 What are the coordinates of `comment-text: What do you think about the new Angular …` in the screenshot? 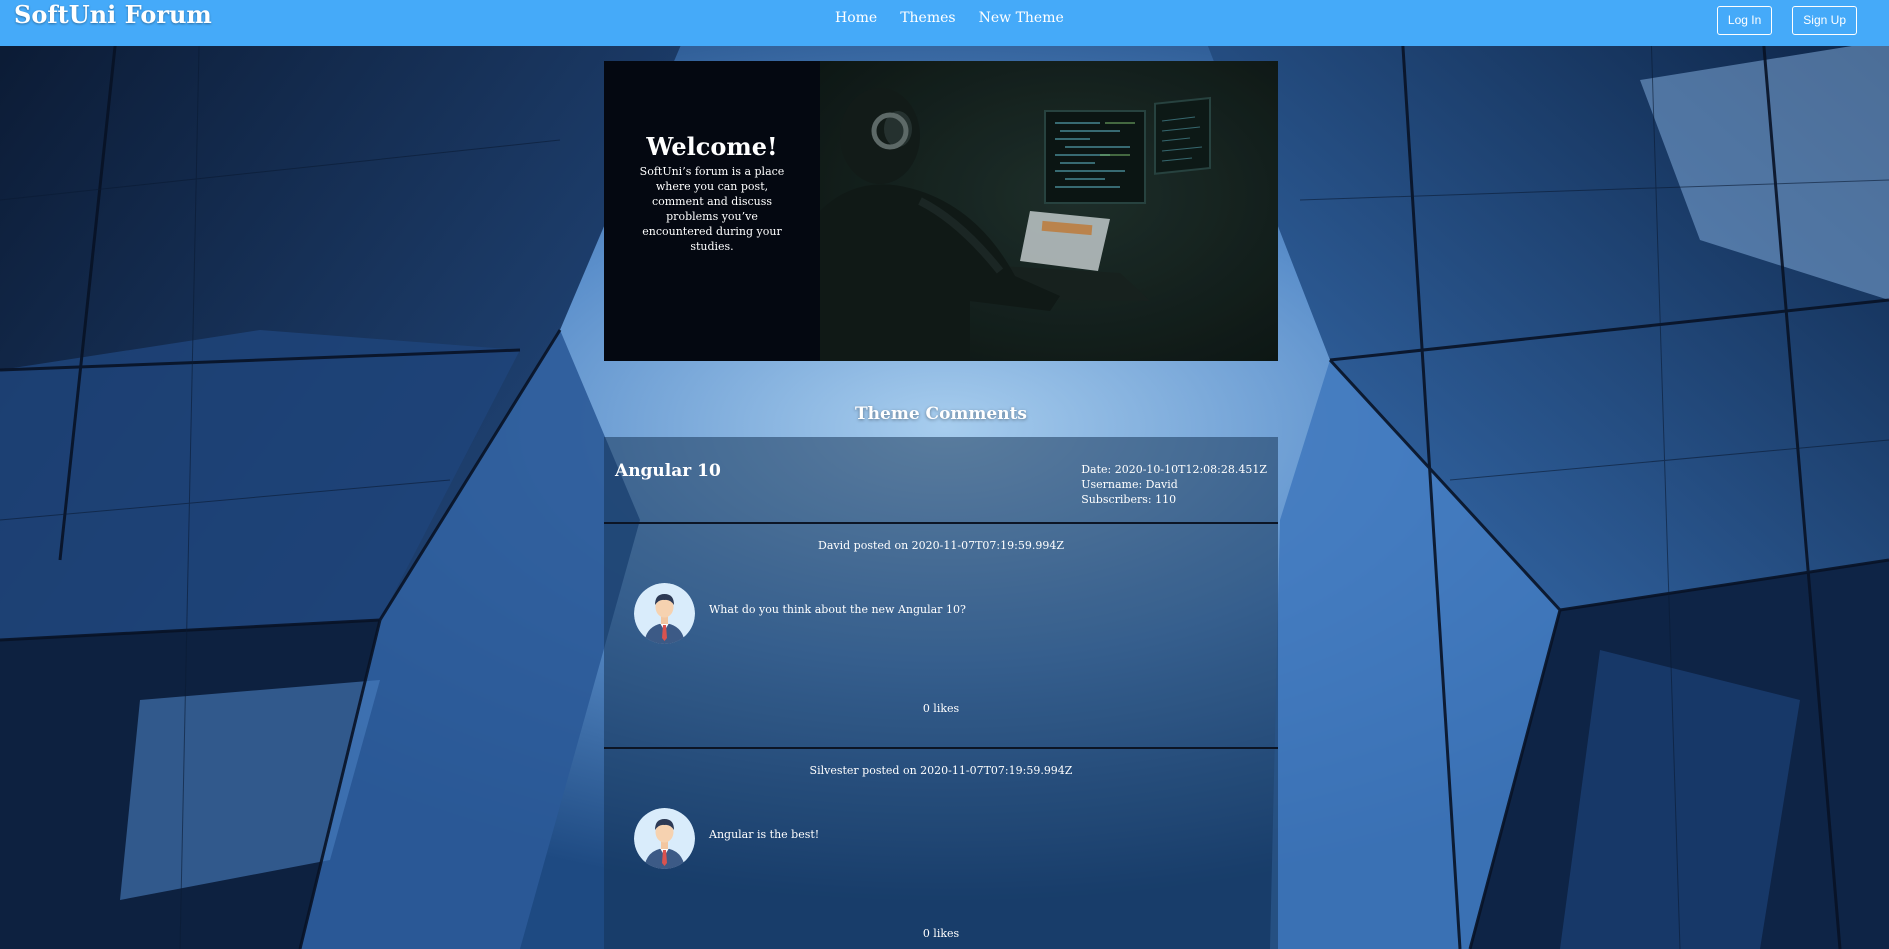 It's located at (837, 609).